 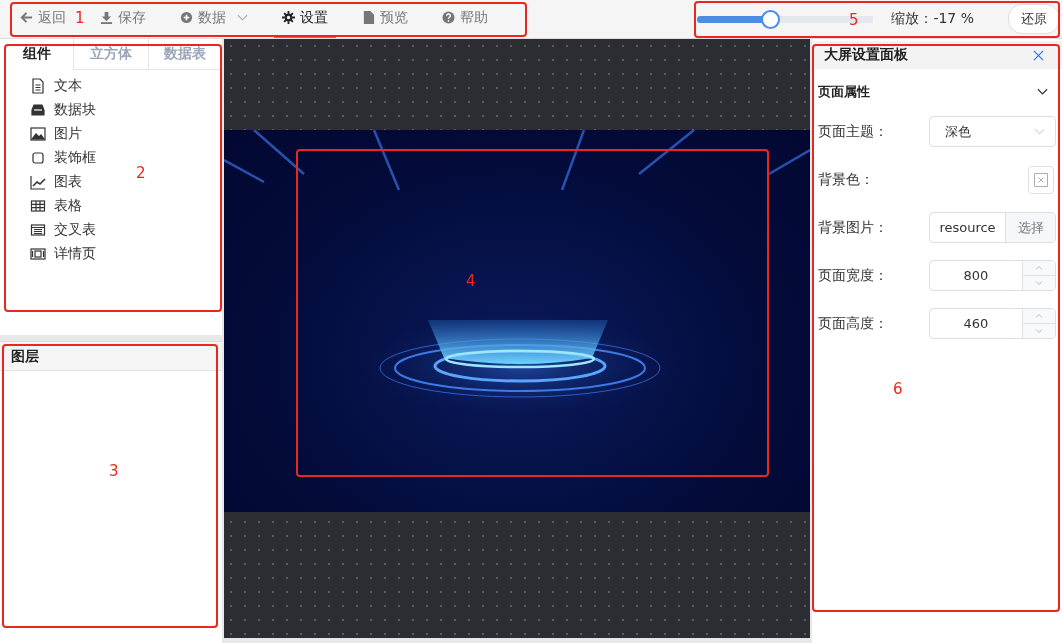 I want to click on reset-button: 还原, so click(x=1034, y=19).